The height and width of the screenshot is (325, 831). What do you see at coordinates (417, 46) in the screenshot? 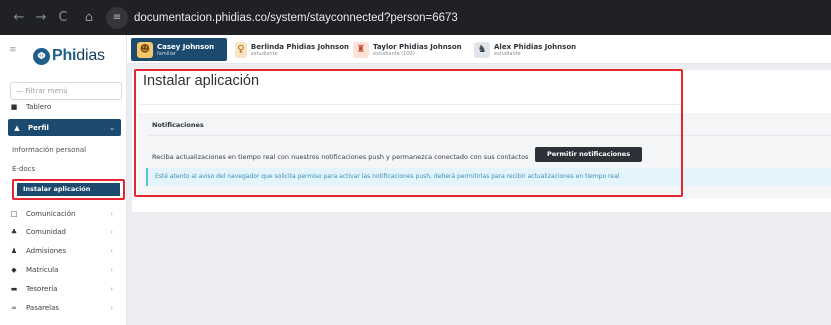
I see `tab-name: Taylor Phidias Johnson` at bounding box center [417, 46].